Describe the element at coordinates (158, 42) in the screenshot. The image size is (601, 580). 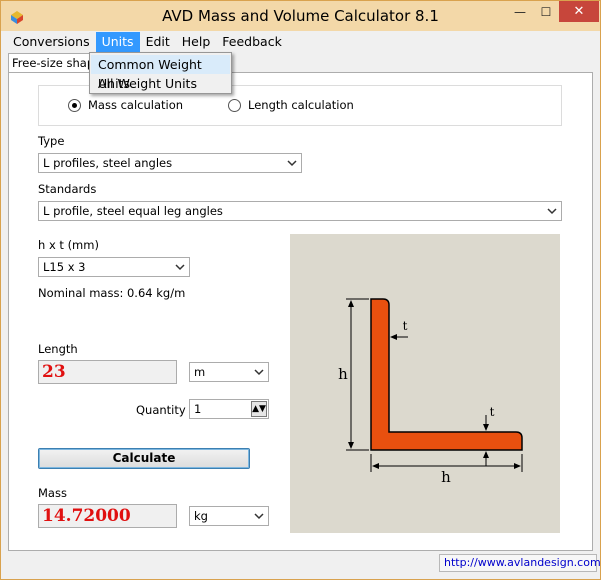
I see `menu-edit: Edit` at that location.